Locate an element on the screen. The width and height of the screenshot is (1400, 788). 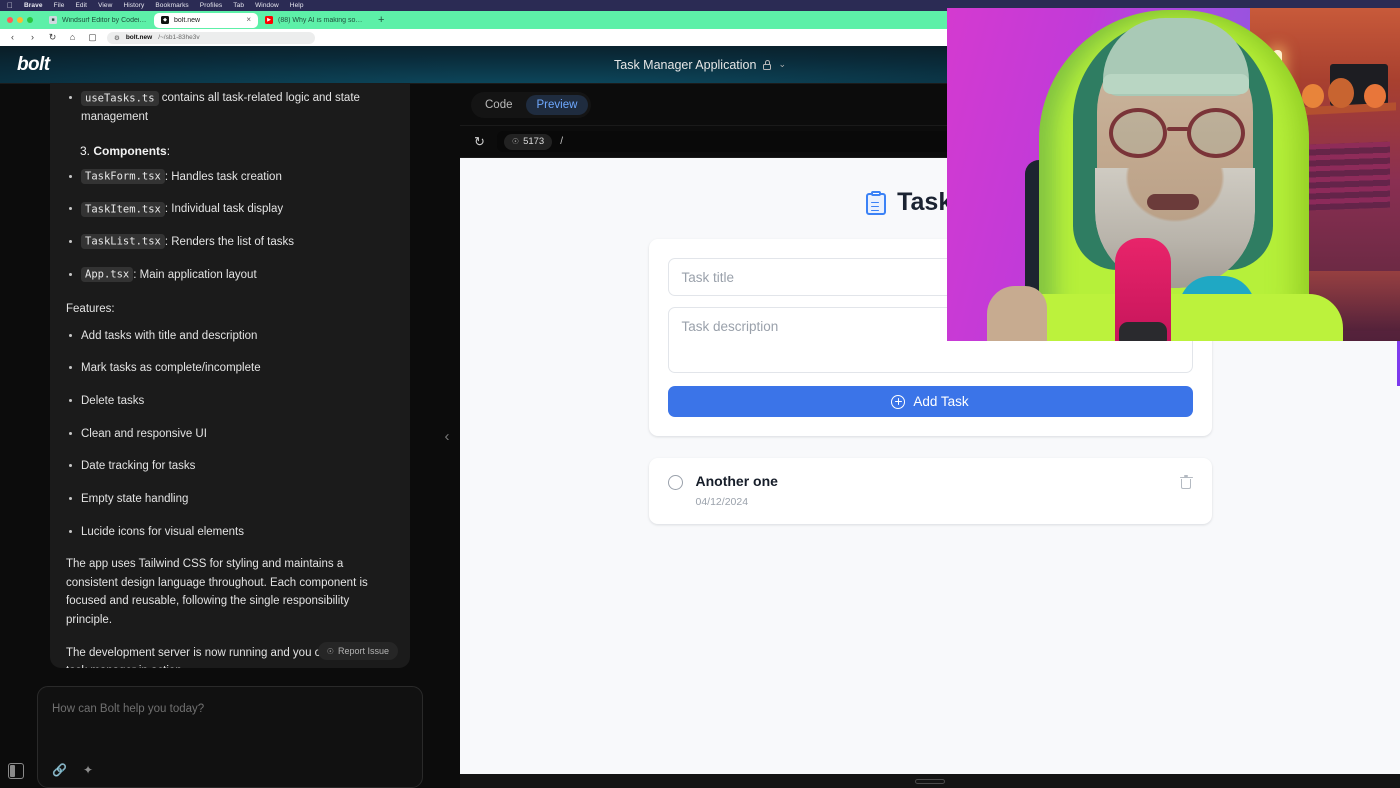
collapse-chat-panel-button: ‹ is located at coordinates (447, 436).